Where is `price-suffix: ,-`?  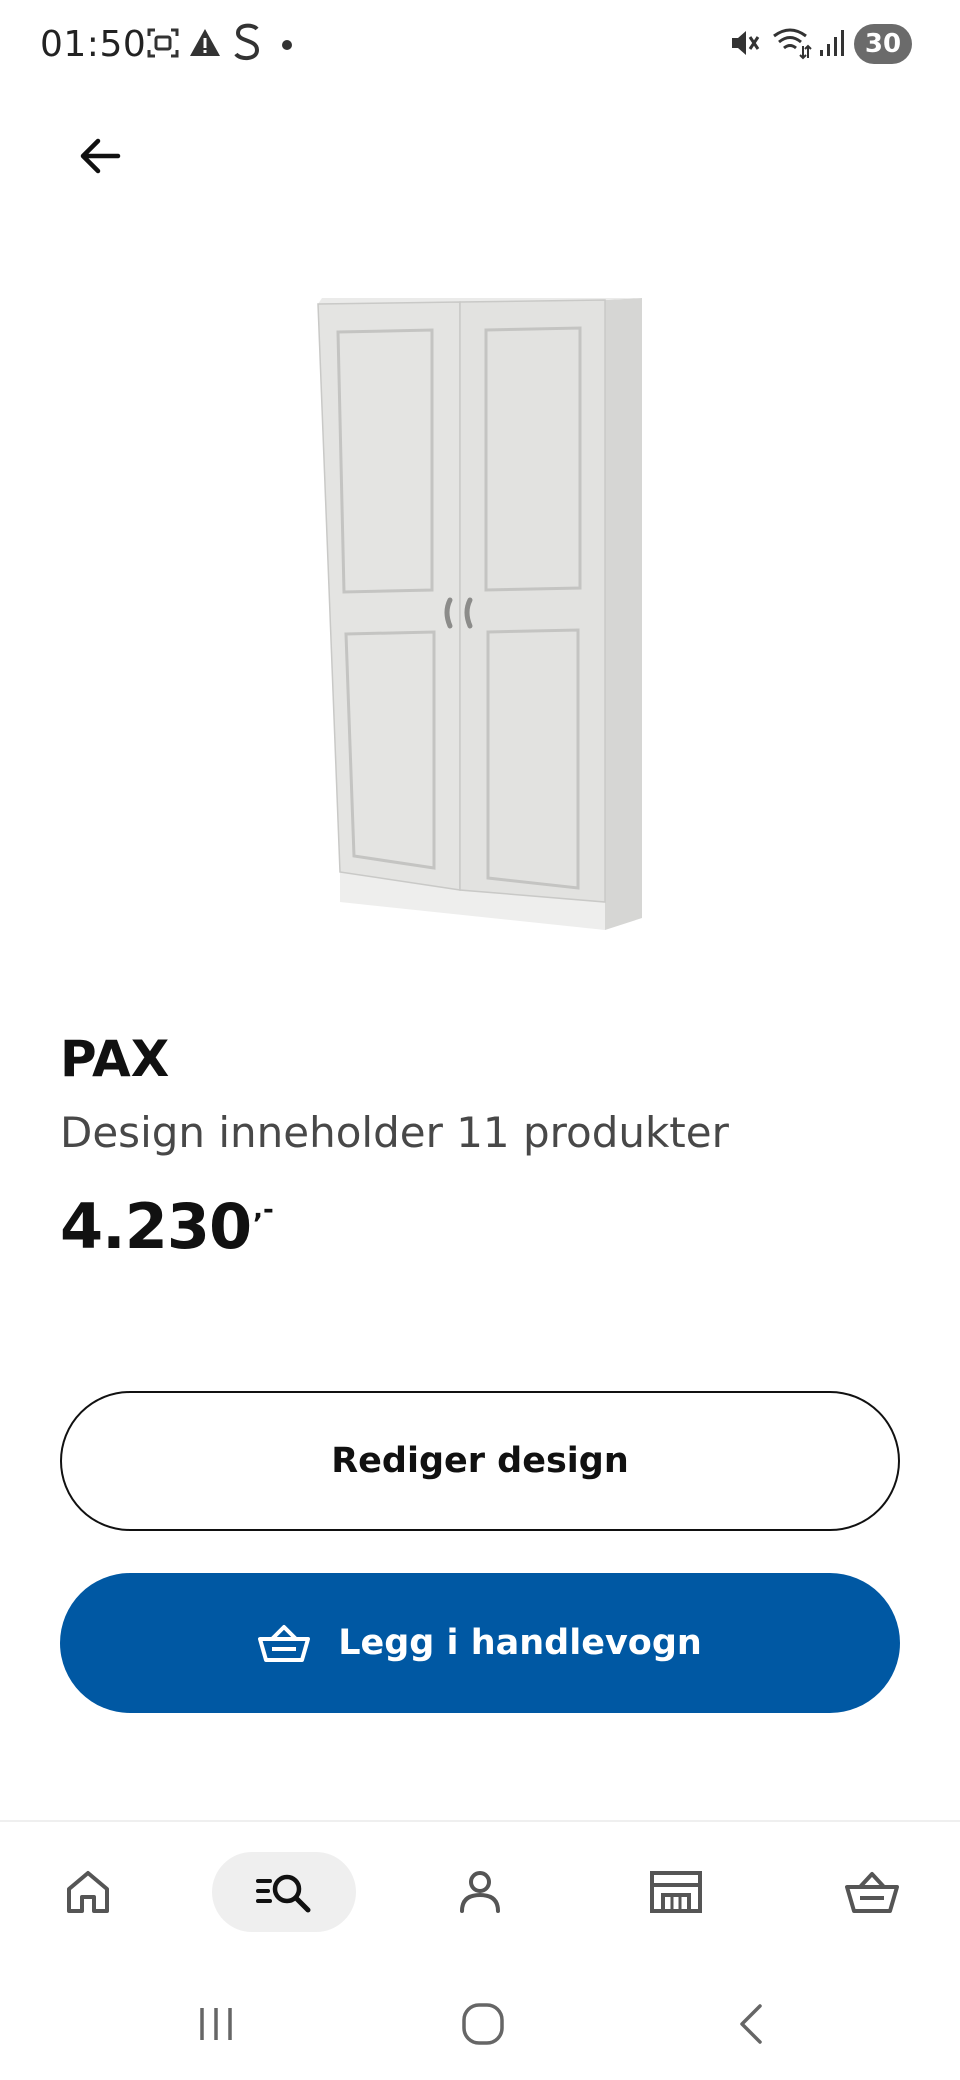
price-suffix: ,- is located at coordinates (263, 1210).